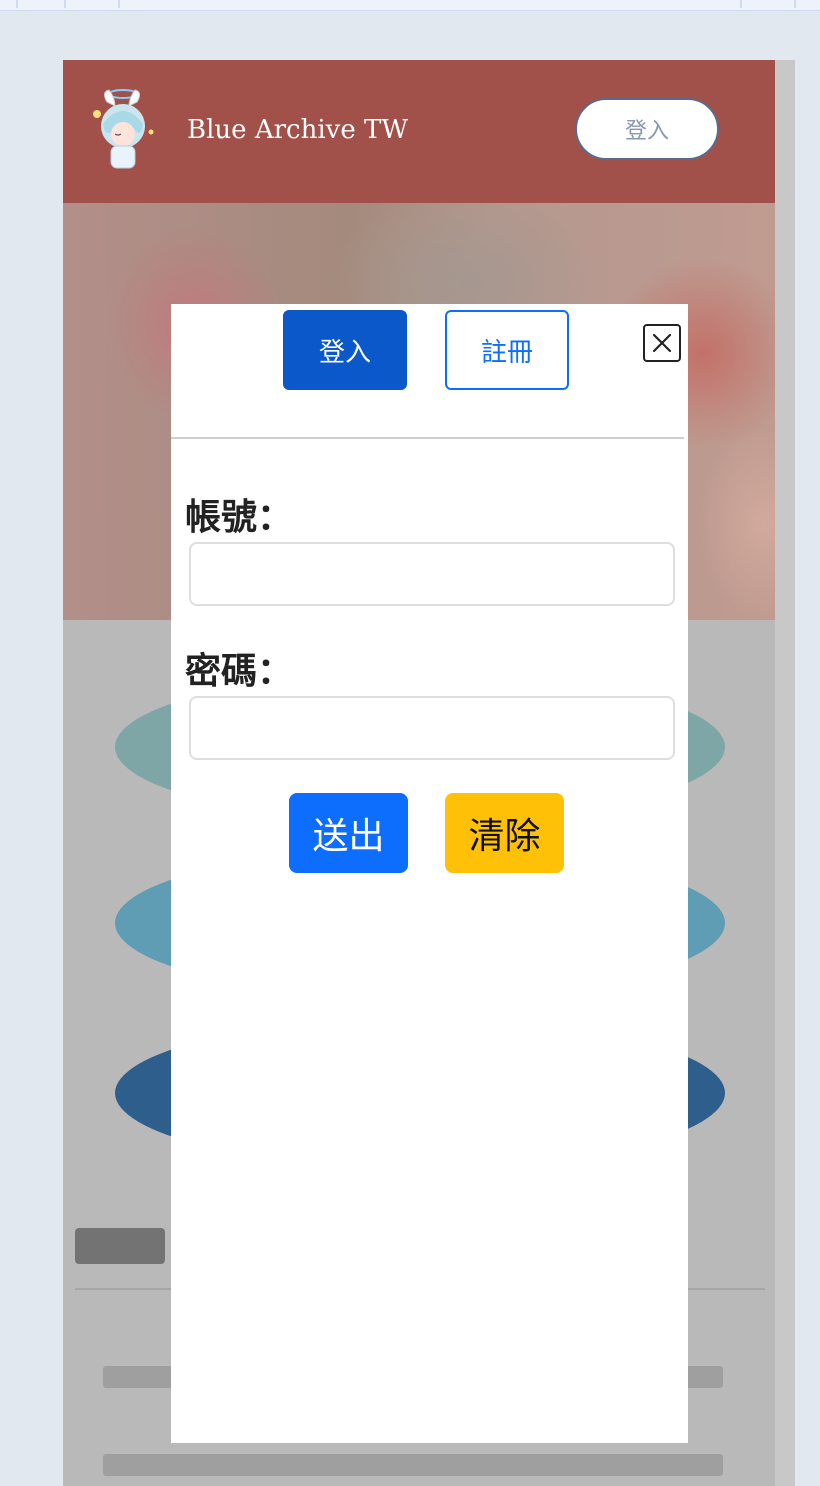  I want to click on browser-top-bar, so click(410, 5).